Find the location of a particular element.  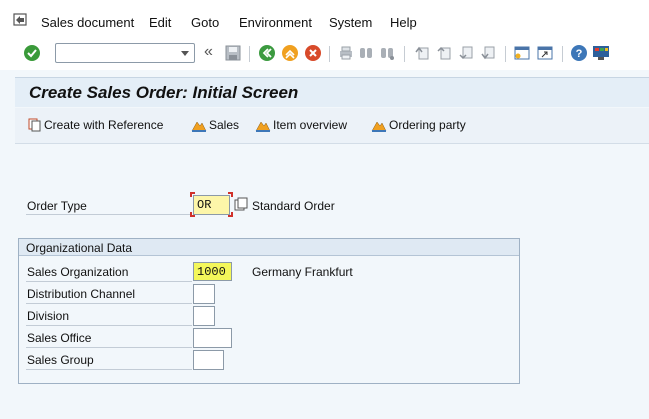

shortcut-icon is located at coordinates (545, 53).